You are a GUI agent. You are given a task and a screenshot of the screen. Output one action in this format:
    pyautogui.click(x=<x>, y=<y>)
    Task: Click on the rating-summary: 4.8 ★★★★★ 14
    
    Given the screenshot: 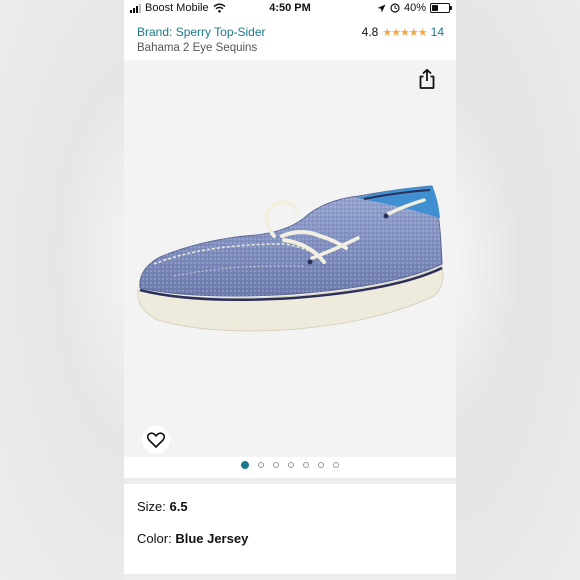 What is the action you would take?
    pyautogui.click(x=403, y=32)
    